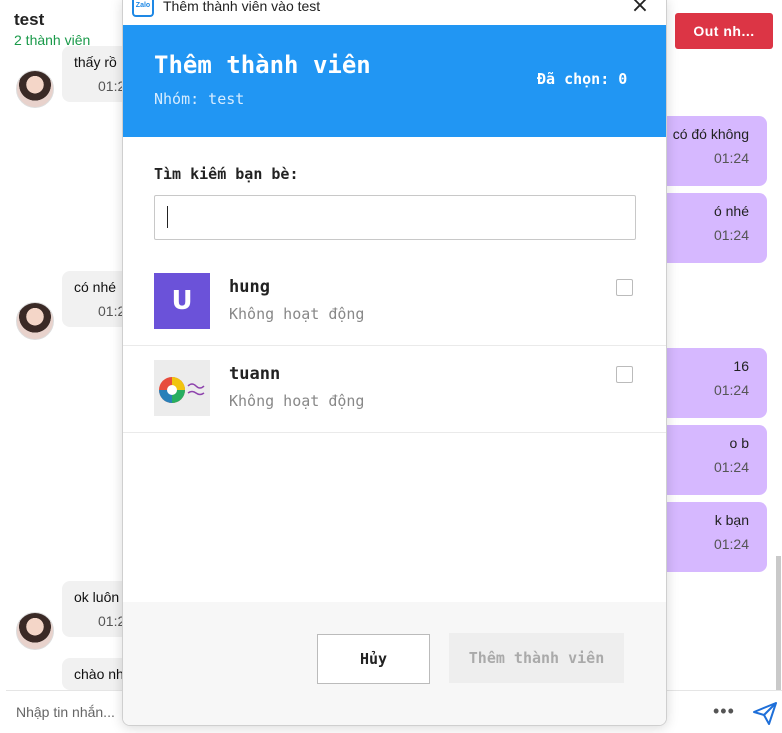 The width and height of the screenshot is (782, 733). Describe the element at coordinates (167, 217) in the screenshot. I see `text-caret` at that location.